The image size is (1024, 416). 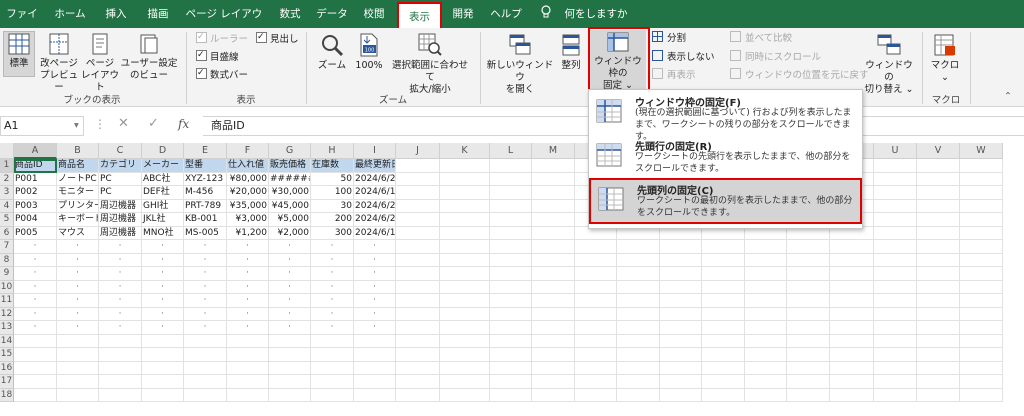 I want to click on table-cell: ノートPC, so click(x=78, y=179).